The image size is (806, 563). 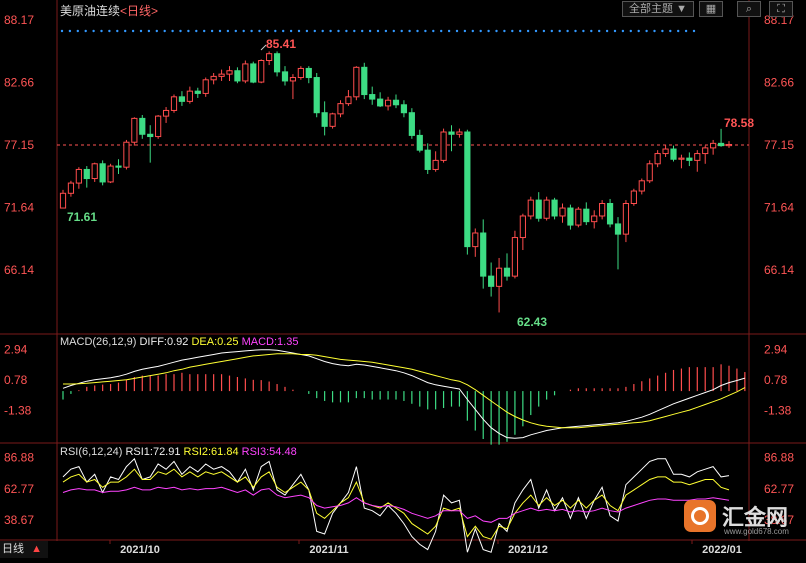 I want to click on price-tick-right: 82.66, so click(x=779, y=83).